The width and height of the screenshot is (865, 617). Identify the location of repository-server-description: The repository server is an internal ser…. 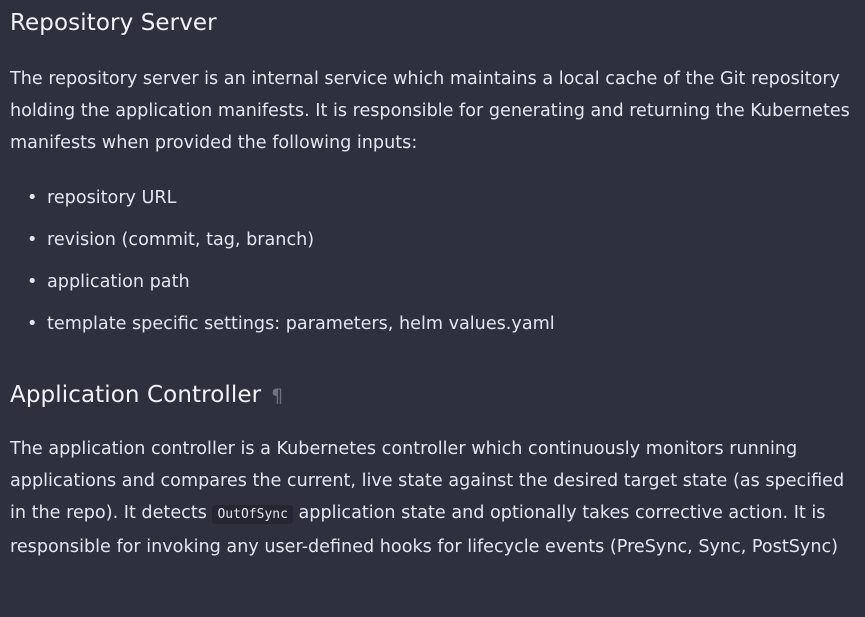
(430, 111).